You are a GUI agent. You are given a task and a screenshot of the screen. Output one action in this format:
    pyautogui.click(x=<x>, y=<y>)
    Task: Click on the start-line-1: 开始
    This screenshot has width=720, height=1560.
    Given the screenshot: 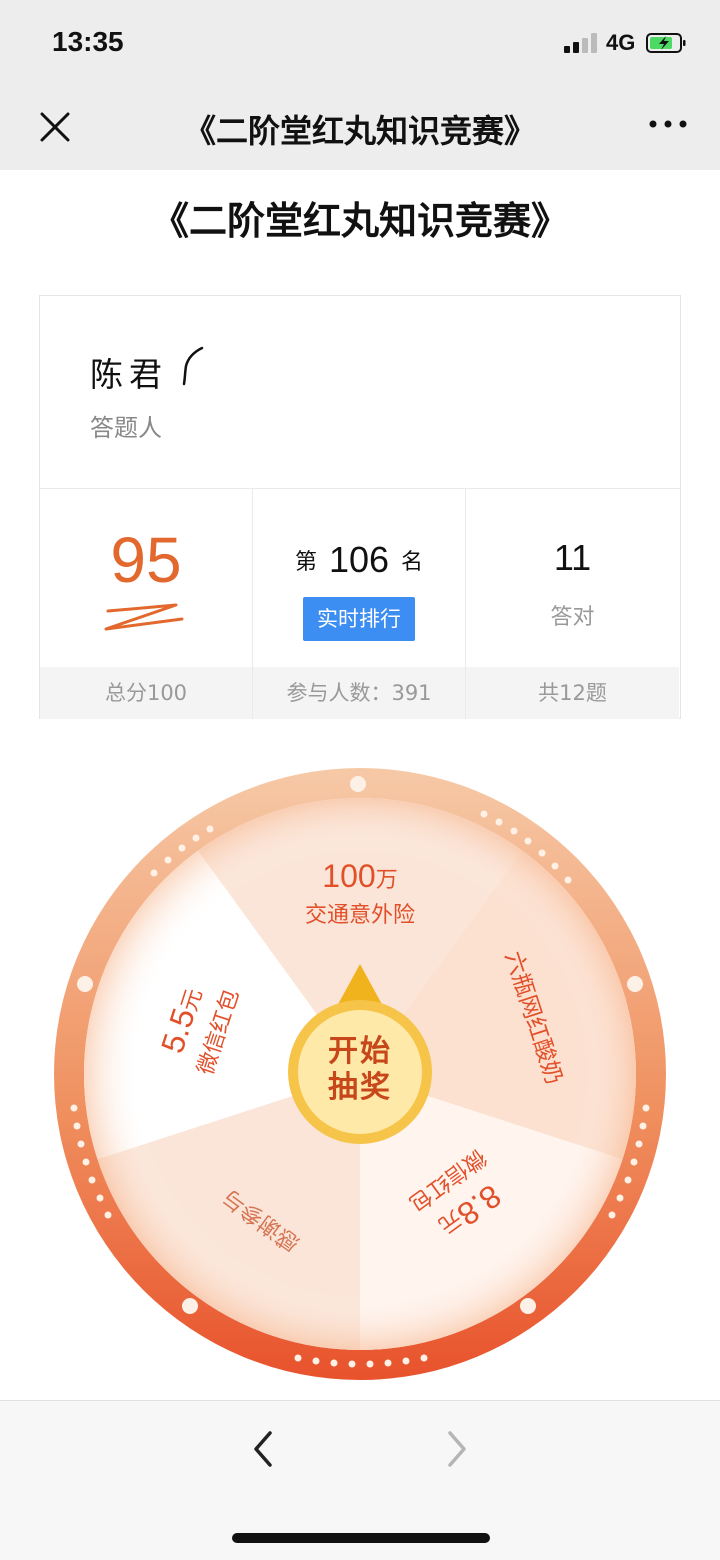 What is the action you would take?
    pyautogui.click(x=360, y=1051)
    